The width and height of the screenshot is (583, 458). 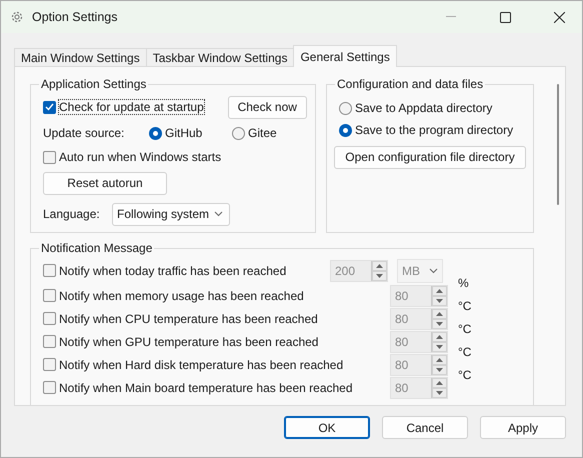 I want to click on checkbox-label: Notify when today traffic has been reached, so click(x=172, y=271).